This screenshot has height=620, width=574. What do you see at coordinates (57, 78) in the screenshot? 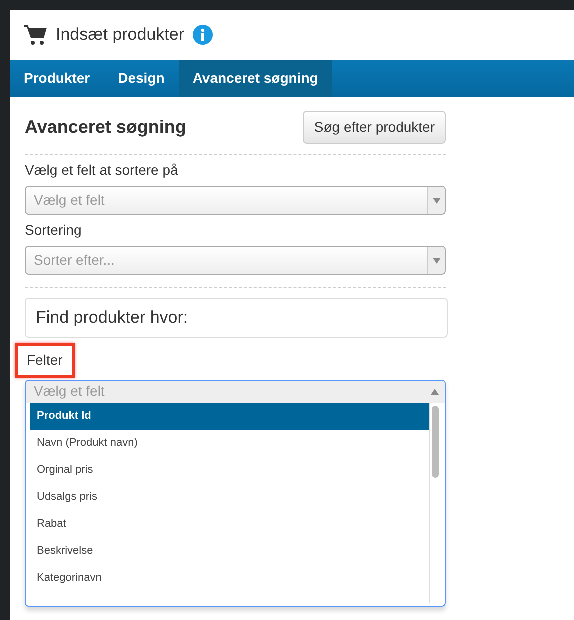
I see `tab: Produkter` at bounding box center [57, 78].